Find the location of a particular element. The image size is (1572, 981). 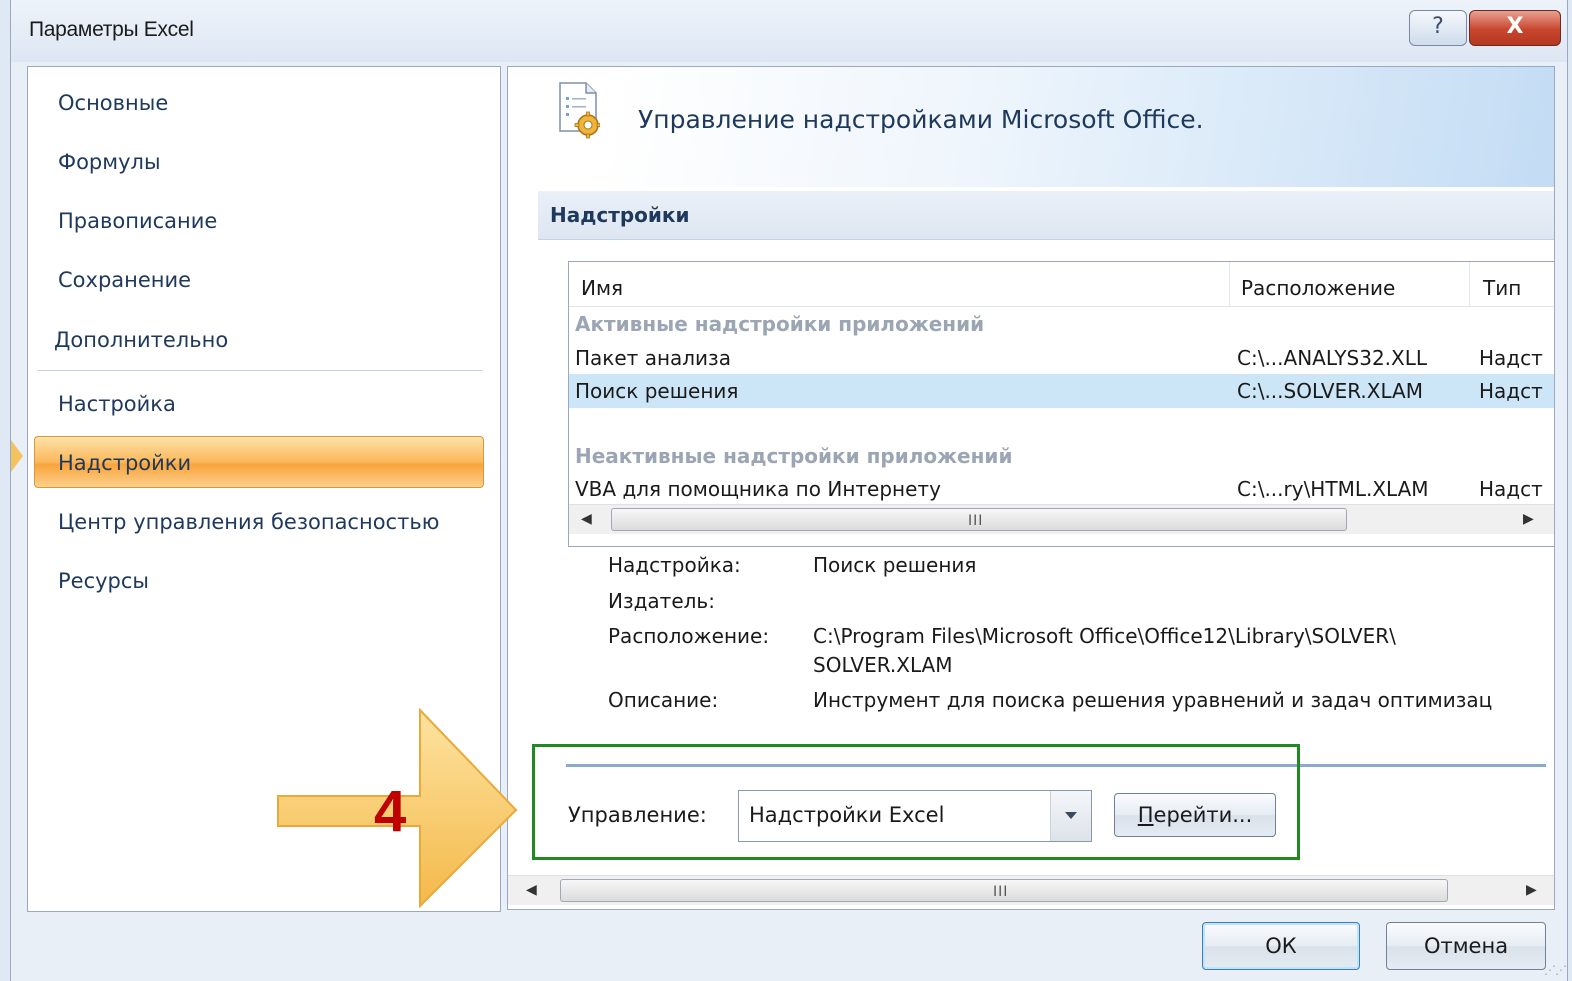

detail-addin-value: Поиск решения is located at coordinates (895, 565).